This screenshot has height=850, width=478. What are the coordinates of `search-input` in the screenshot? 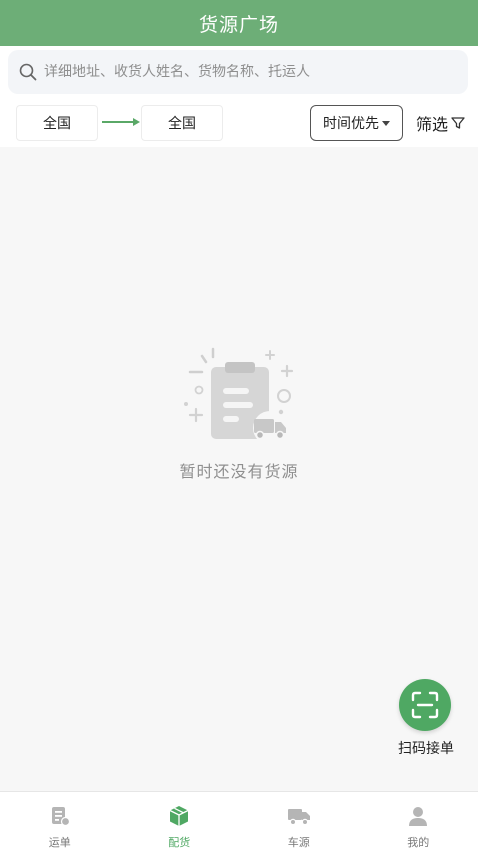 It's located at (244, 72).